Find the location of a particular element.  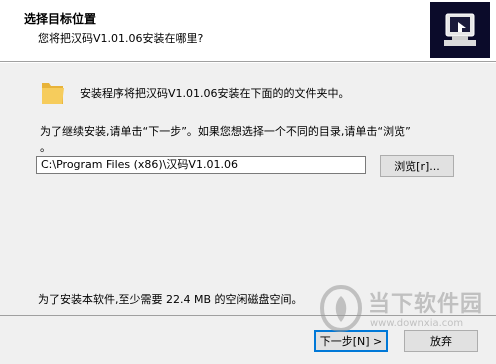

page-title: 选择目标位置 is located at coordinates (60, 19).